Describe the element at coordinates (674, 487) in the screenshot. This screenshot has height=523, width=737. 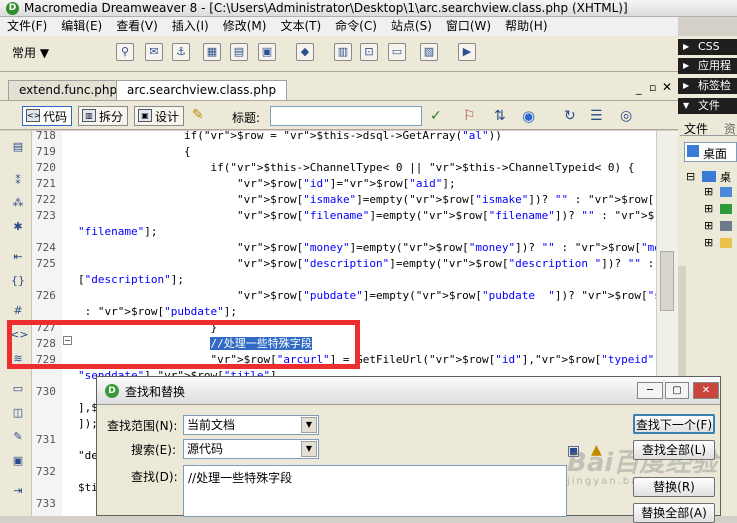
I see `replace-button: 替换(R)` at that location.